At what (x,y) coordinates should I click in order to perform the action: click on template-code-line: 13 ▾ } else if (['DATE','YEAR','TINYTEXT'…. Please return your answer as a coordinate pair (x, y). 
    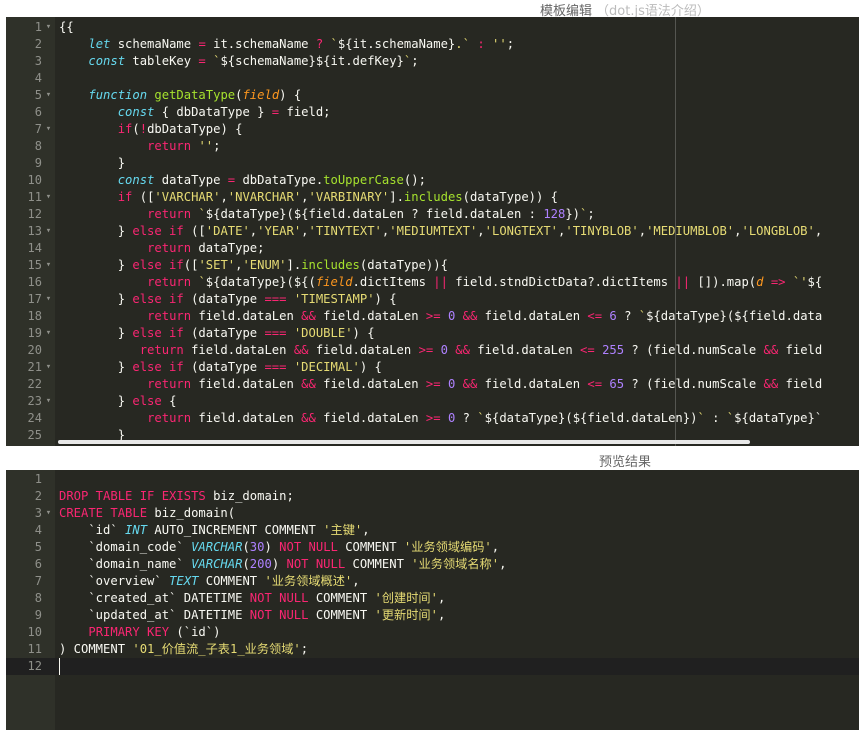
    Looking at the image, I should click on (432, 231).